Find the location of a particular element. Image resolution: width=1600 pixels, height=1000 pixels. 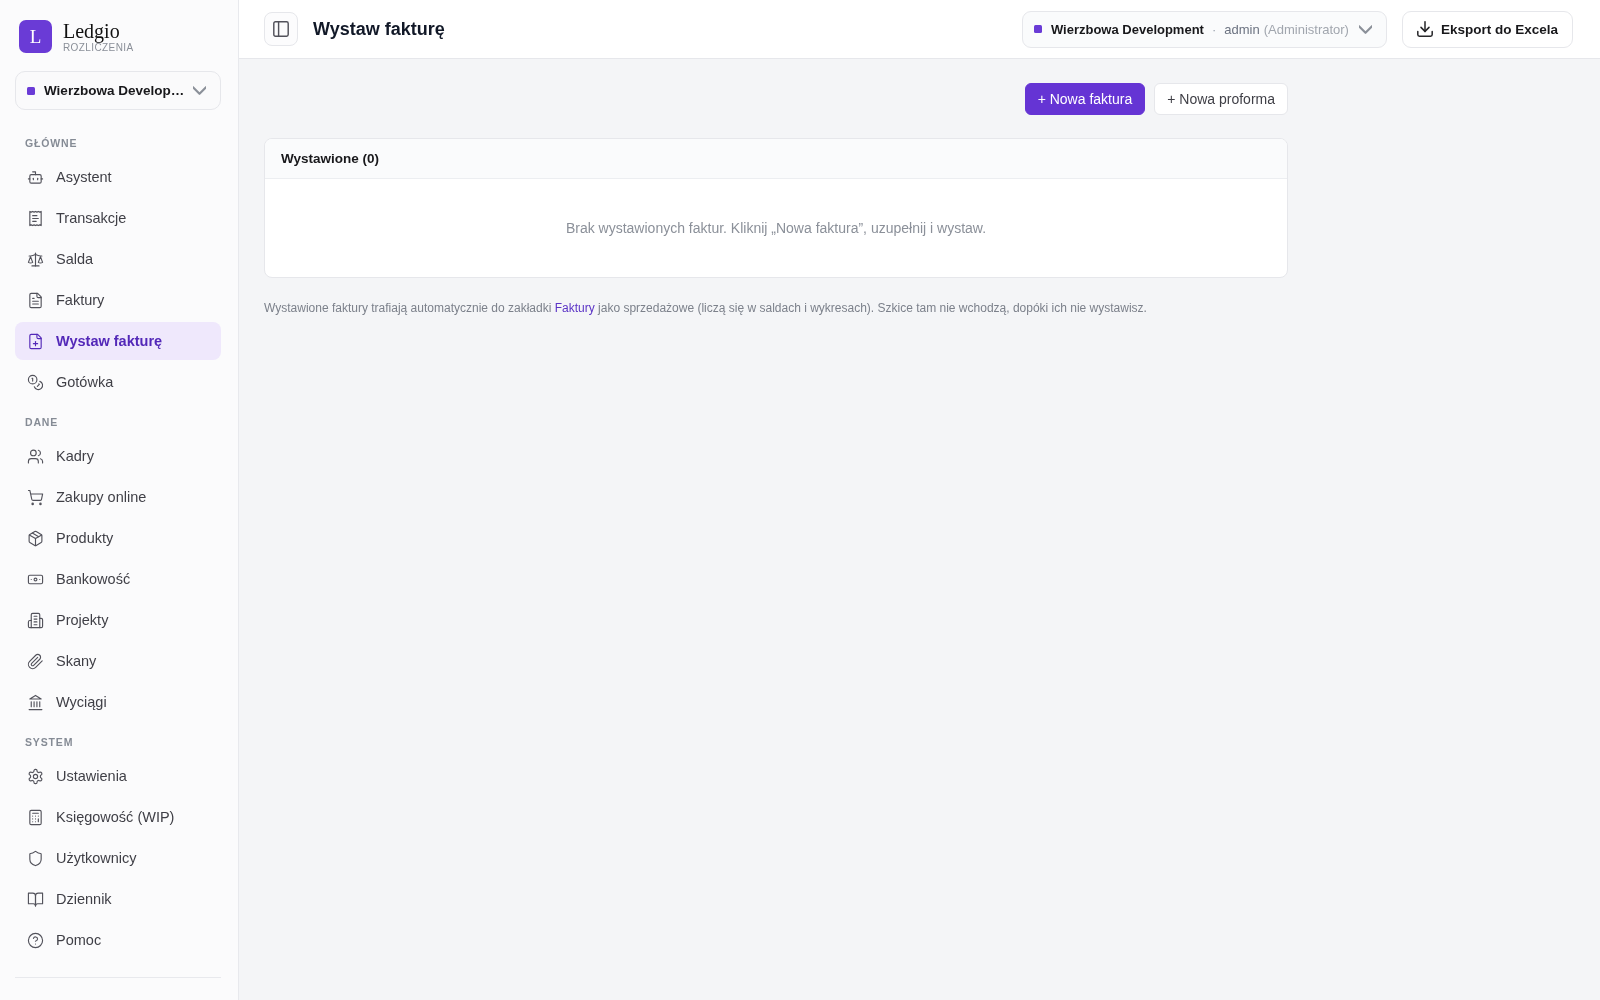

brand-subtitle: ROZLICZENIA is located at coordinates (98, 47).